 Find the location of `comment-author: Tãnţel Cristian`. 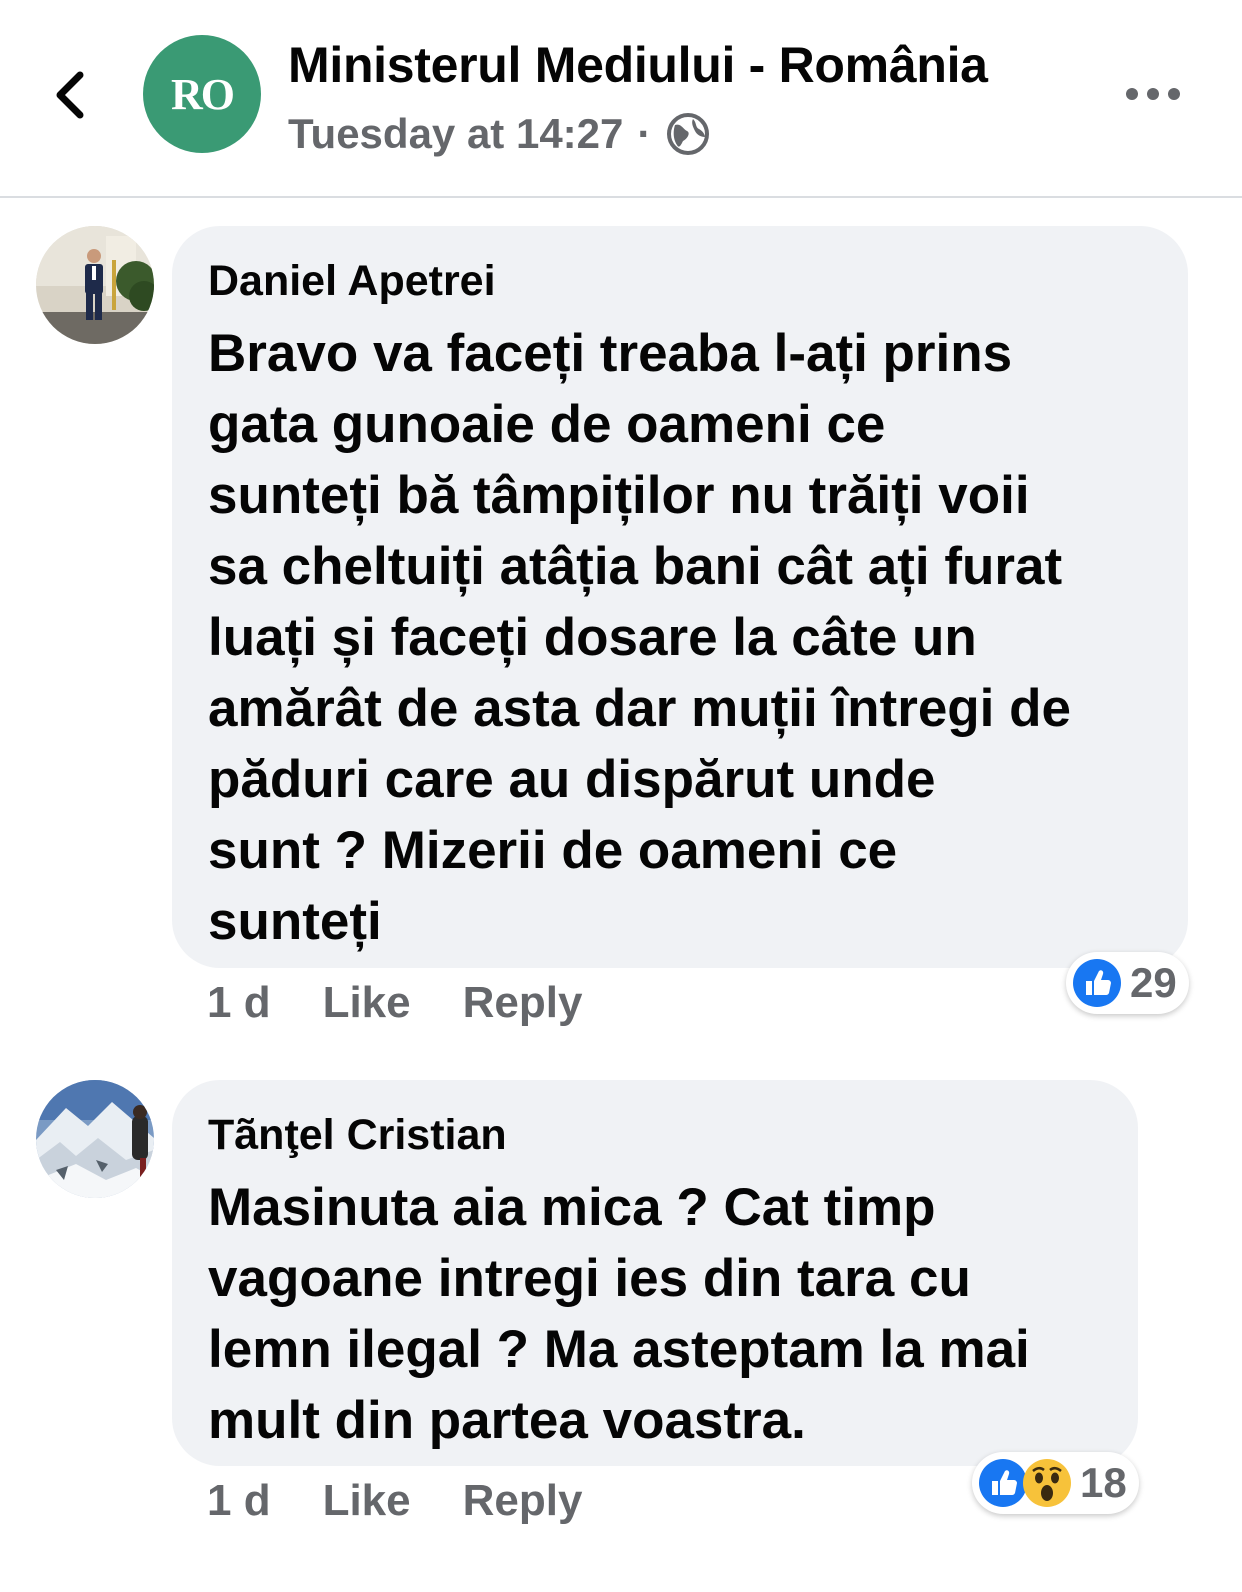

comment-author: Tãnţel Cristian is located at coordinates (655, 1135).